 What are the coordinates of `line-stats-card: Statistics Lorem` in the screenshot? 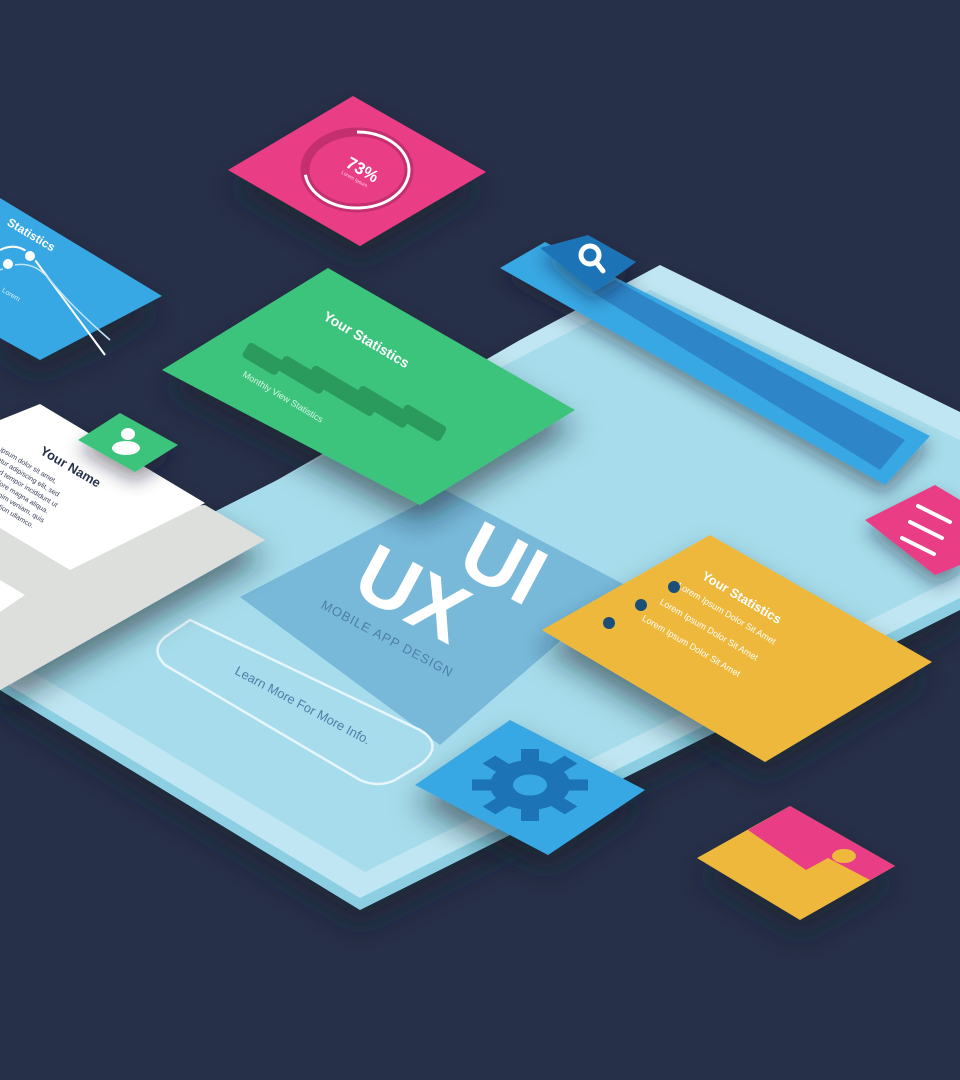 It's located at (81, 279).